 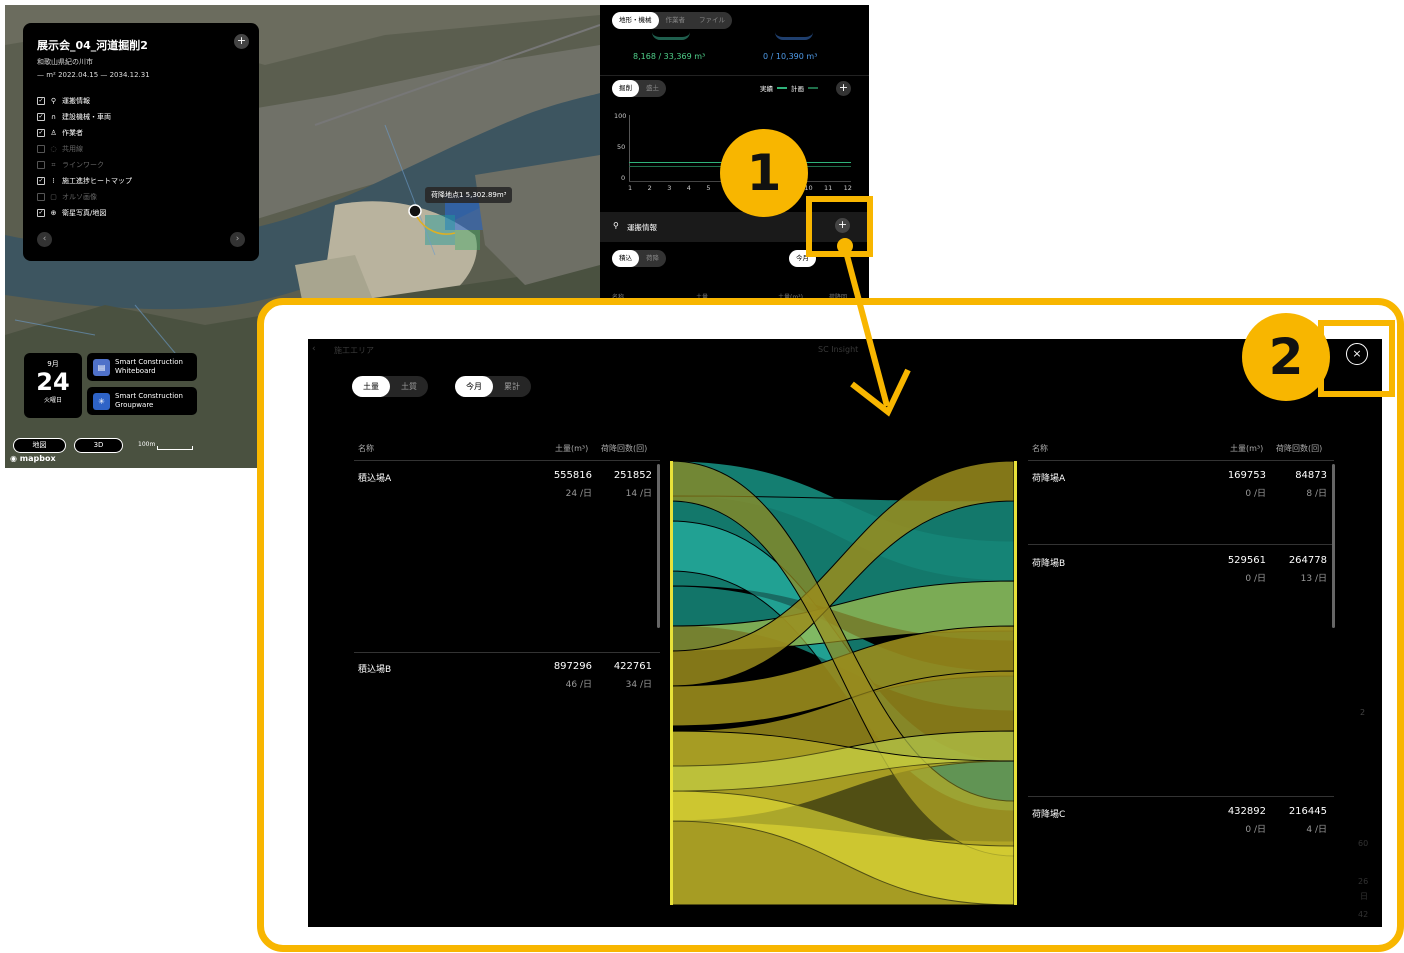 What do you see at coordinates (60, 133) in the screenshot?
I see `layer-item: ✓ ♙ 作業者` at bounding box center [60, 133].